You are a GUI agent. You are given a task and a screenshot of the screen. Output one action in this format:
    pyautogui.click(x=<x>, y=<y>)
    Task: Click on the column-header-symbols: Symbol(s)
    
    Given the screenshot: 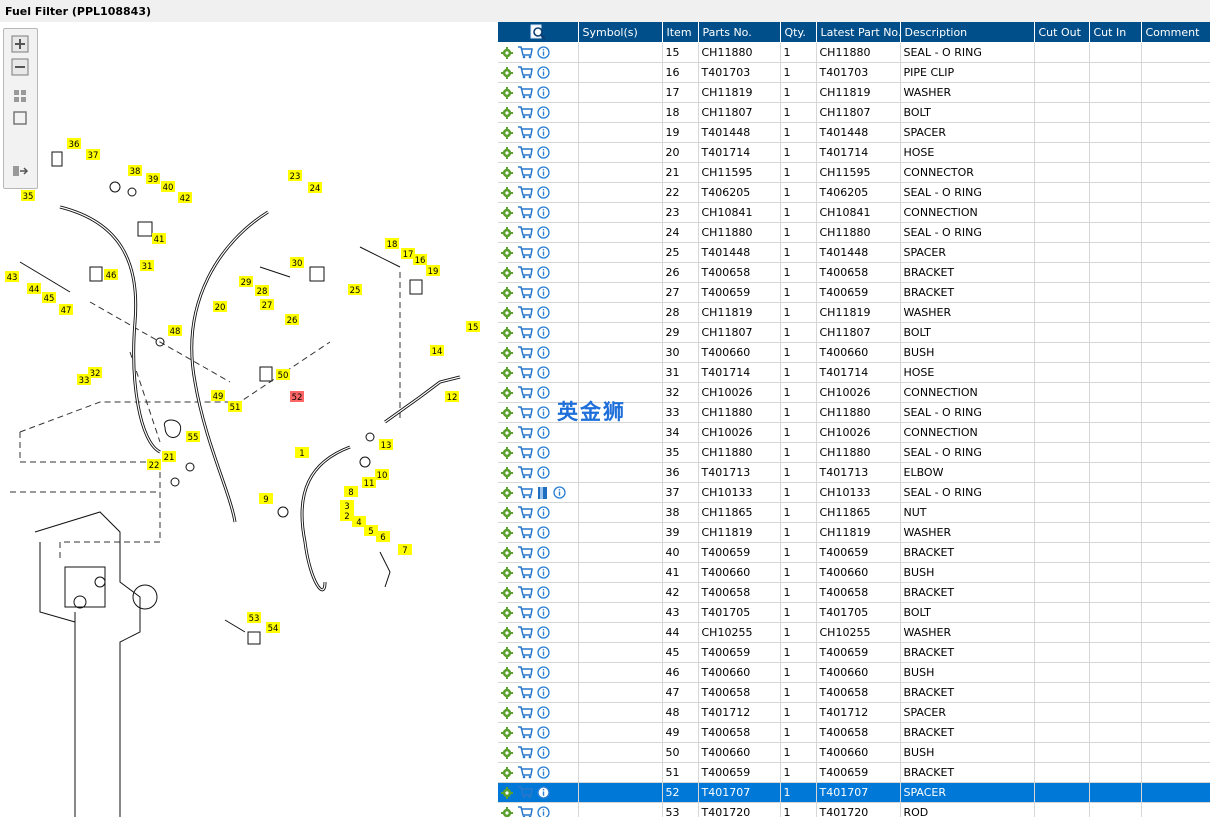 What is the action you would take?
    pyautogui.click(x=620, y=32)
    